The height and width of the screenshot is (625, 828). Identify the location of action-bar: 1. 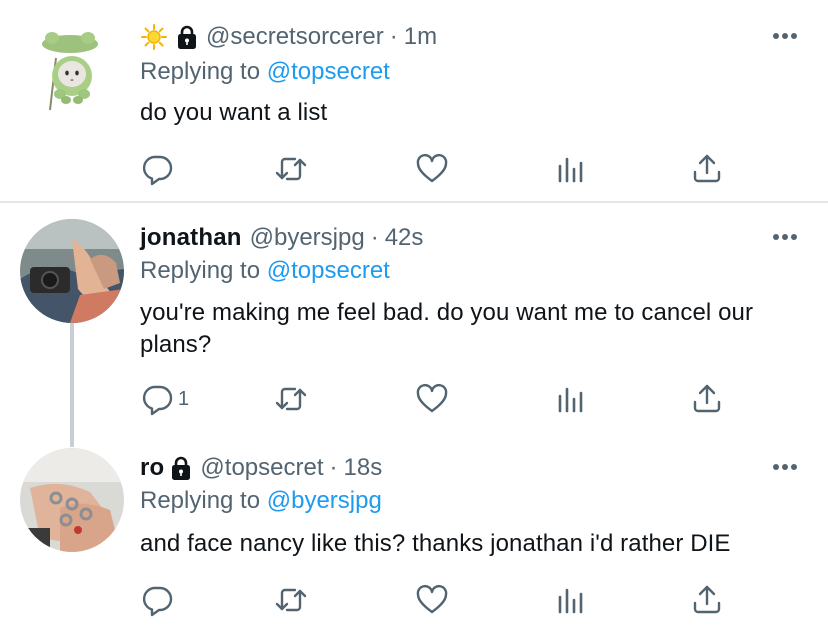
(450, 399).